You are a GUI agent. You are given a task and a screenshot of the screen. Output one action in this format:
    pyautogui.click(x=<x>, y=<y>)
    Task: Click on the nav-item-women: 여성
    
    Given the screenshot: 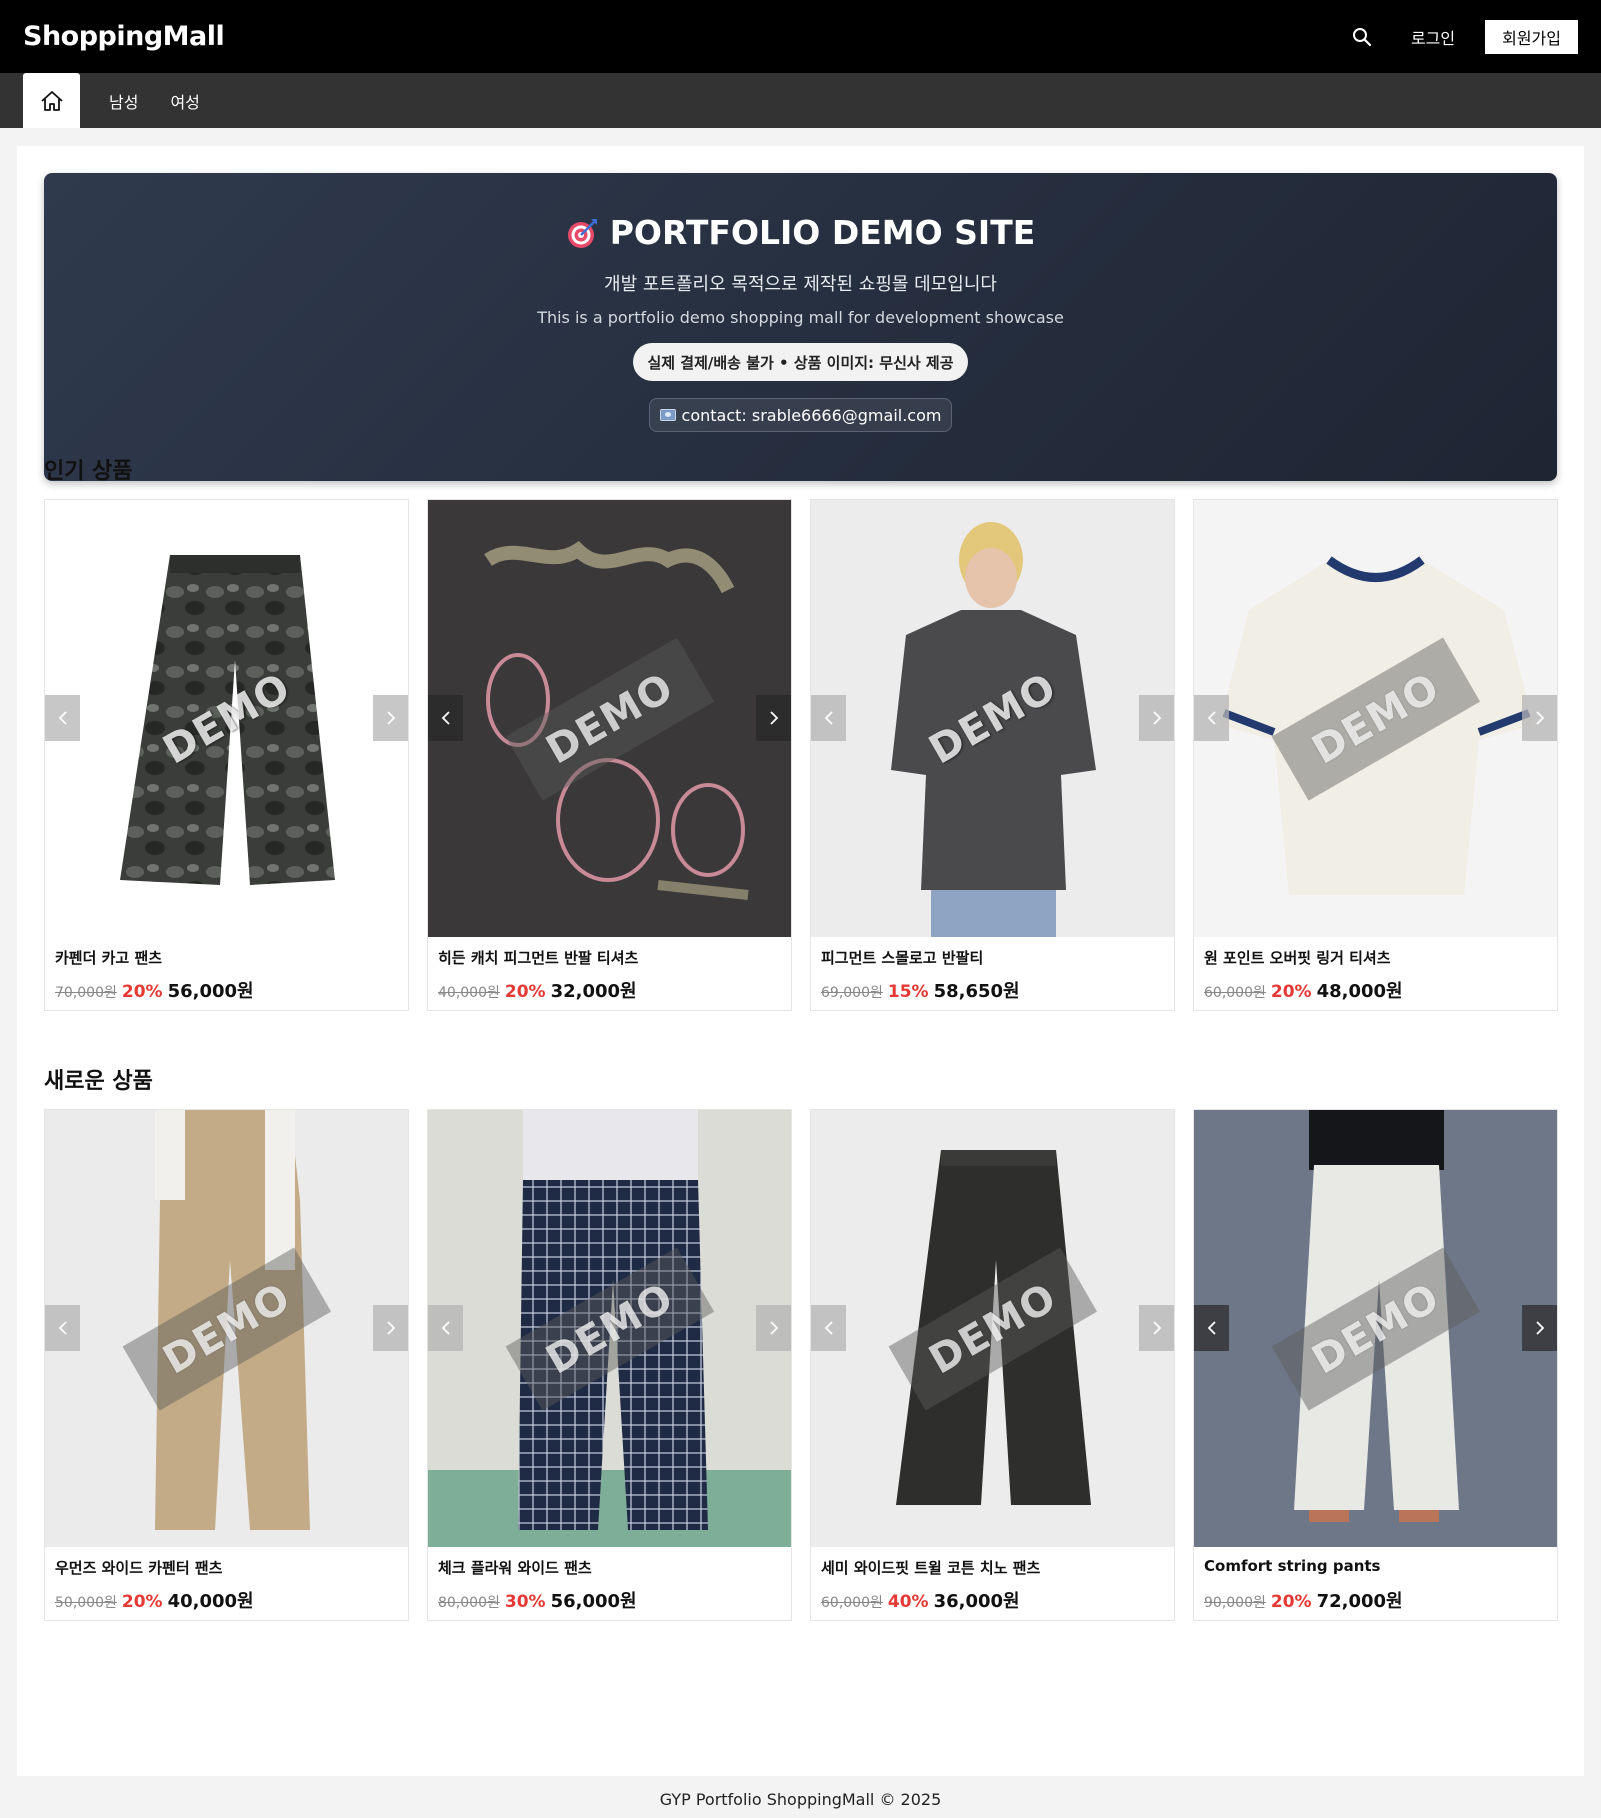 What is the action you would take?
    pyautogui.click(x=184, y=100)
    